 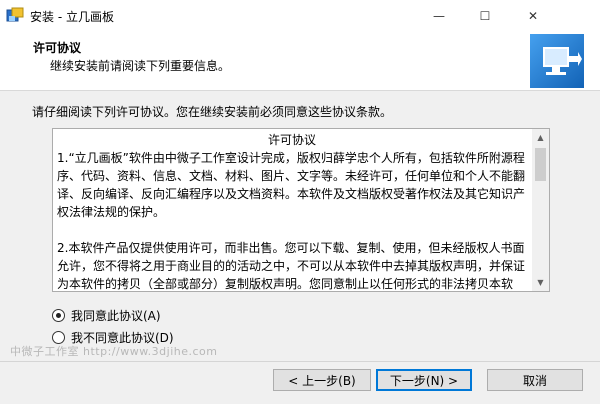 I want to click on accept-label: 我同意此协议(A), so click(x=116, y=316).